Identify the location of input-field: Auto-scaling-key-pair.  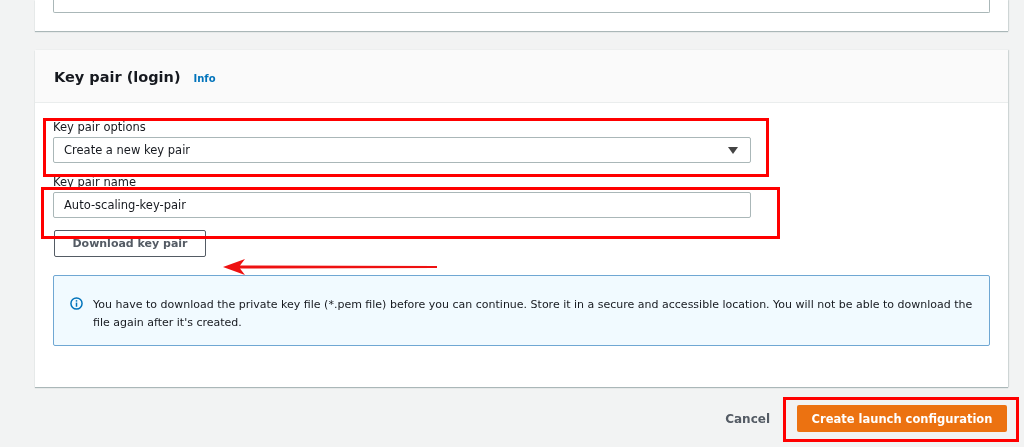
(402, 205).